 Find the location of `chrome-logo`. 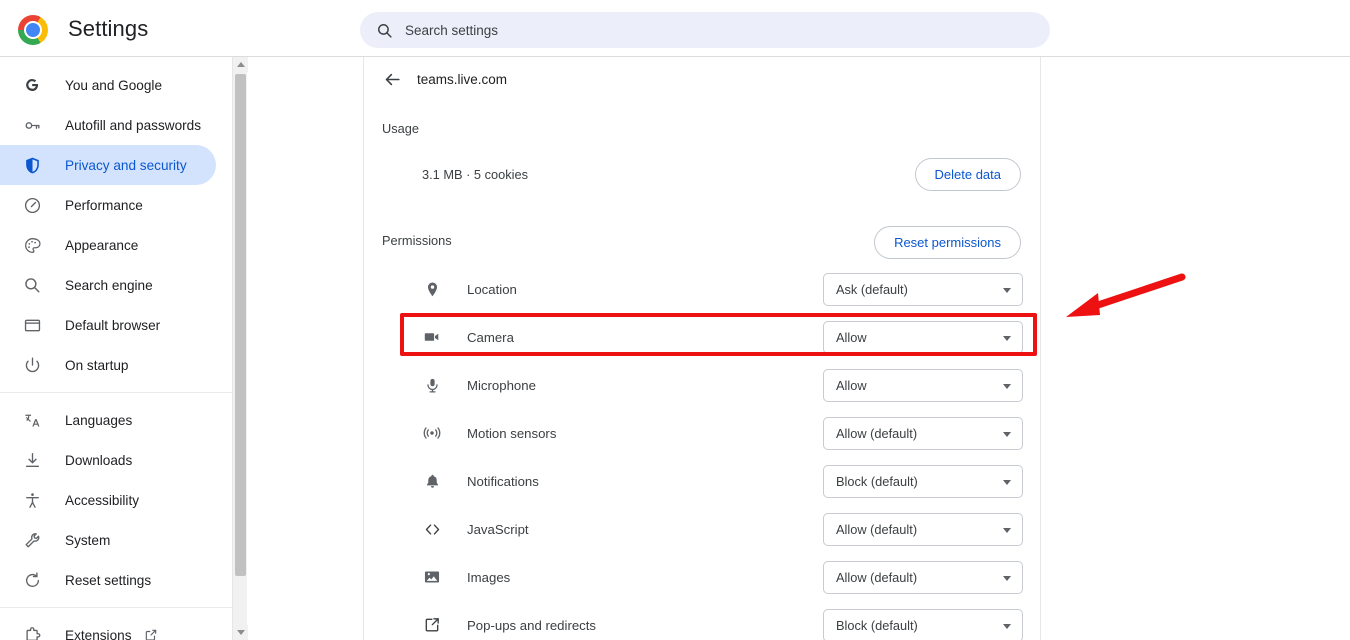

chrome-logo is located at coordinates (33, 30).